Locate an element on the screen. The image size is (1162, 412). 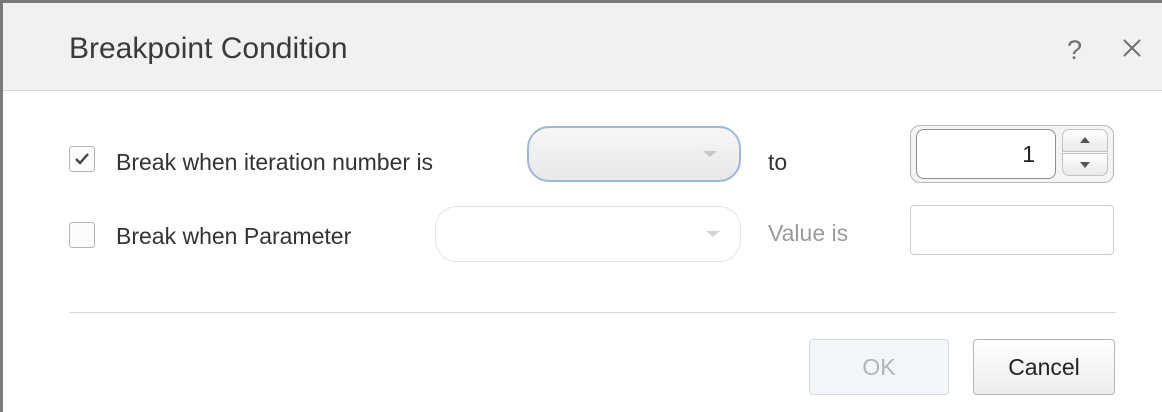
ok-button: OK is located at coordinates (879, 367).